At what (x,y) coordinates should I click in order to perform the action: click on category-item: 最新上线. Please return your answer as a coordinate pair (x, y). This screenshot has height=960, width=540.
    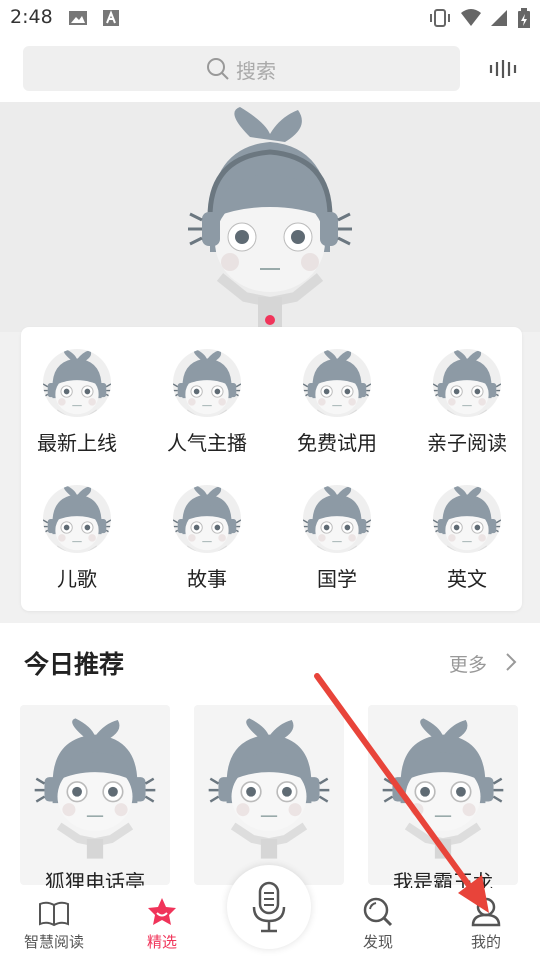
    Looking at the image, I should click on (77, 402).